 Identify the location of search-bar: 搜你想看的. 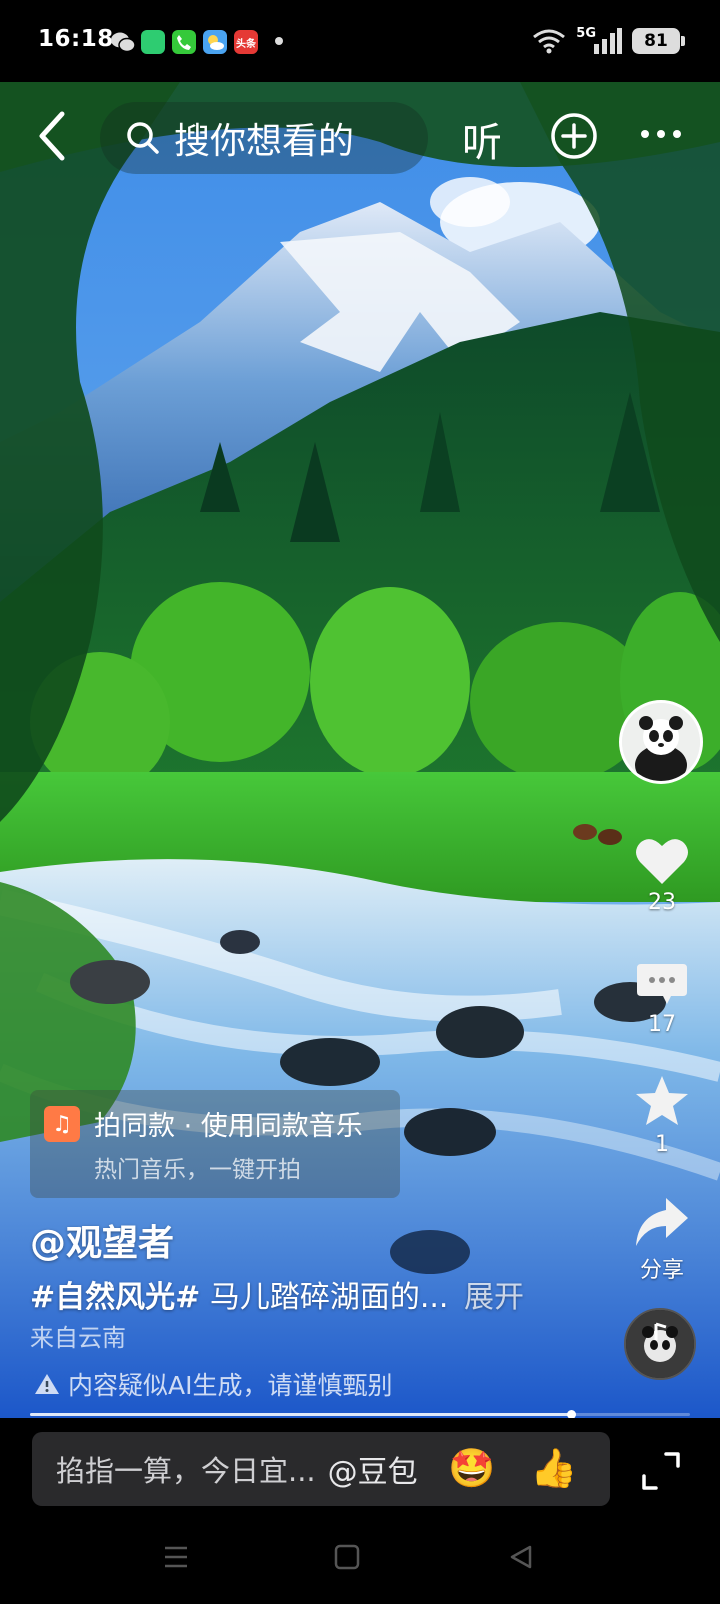
(264, 138).